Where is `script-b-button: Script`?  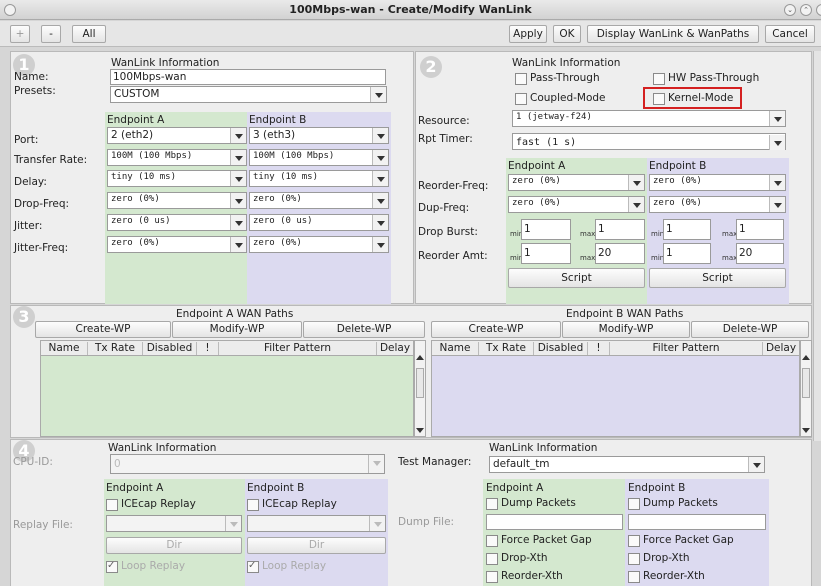 script-b-button: Script is located at coordinates (717, 278).